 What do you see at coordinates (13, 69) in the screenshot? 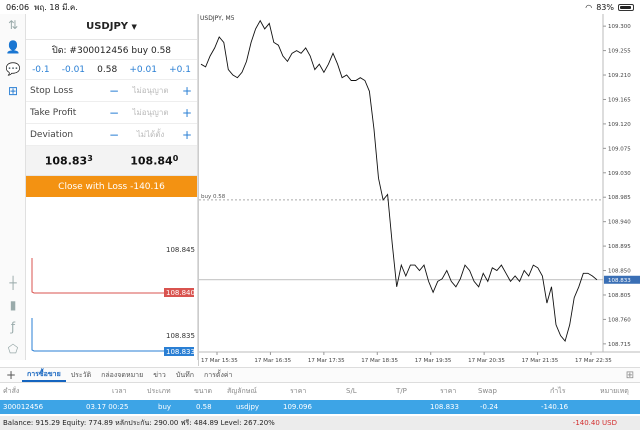
I see `chat-icon: 💬` at bounding box center [13, 69].